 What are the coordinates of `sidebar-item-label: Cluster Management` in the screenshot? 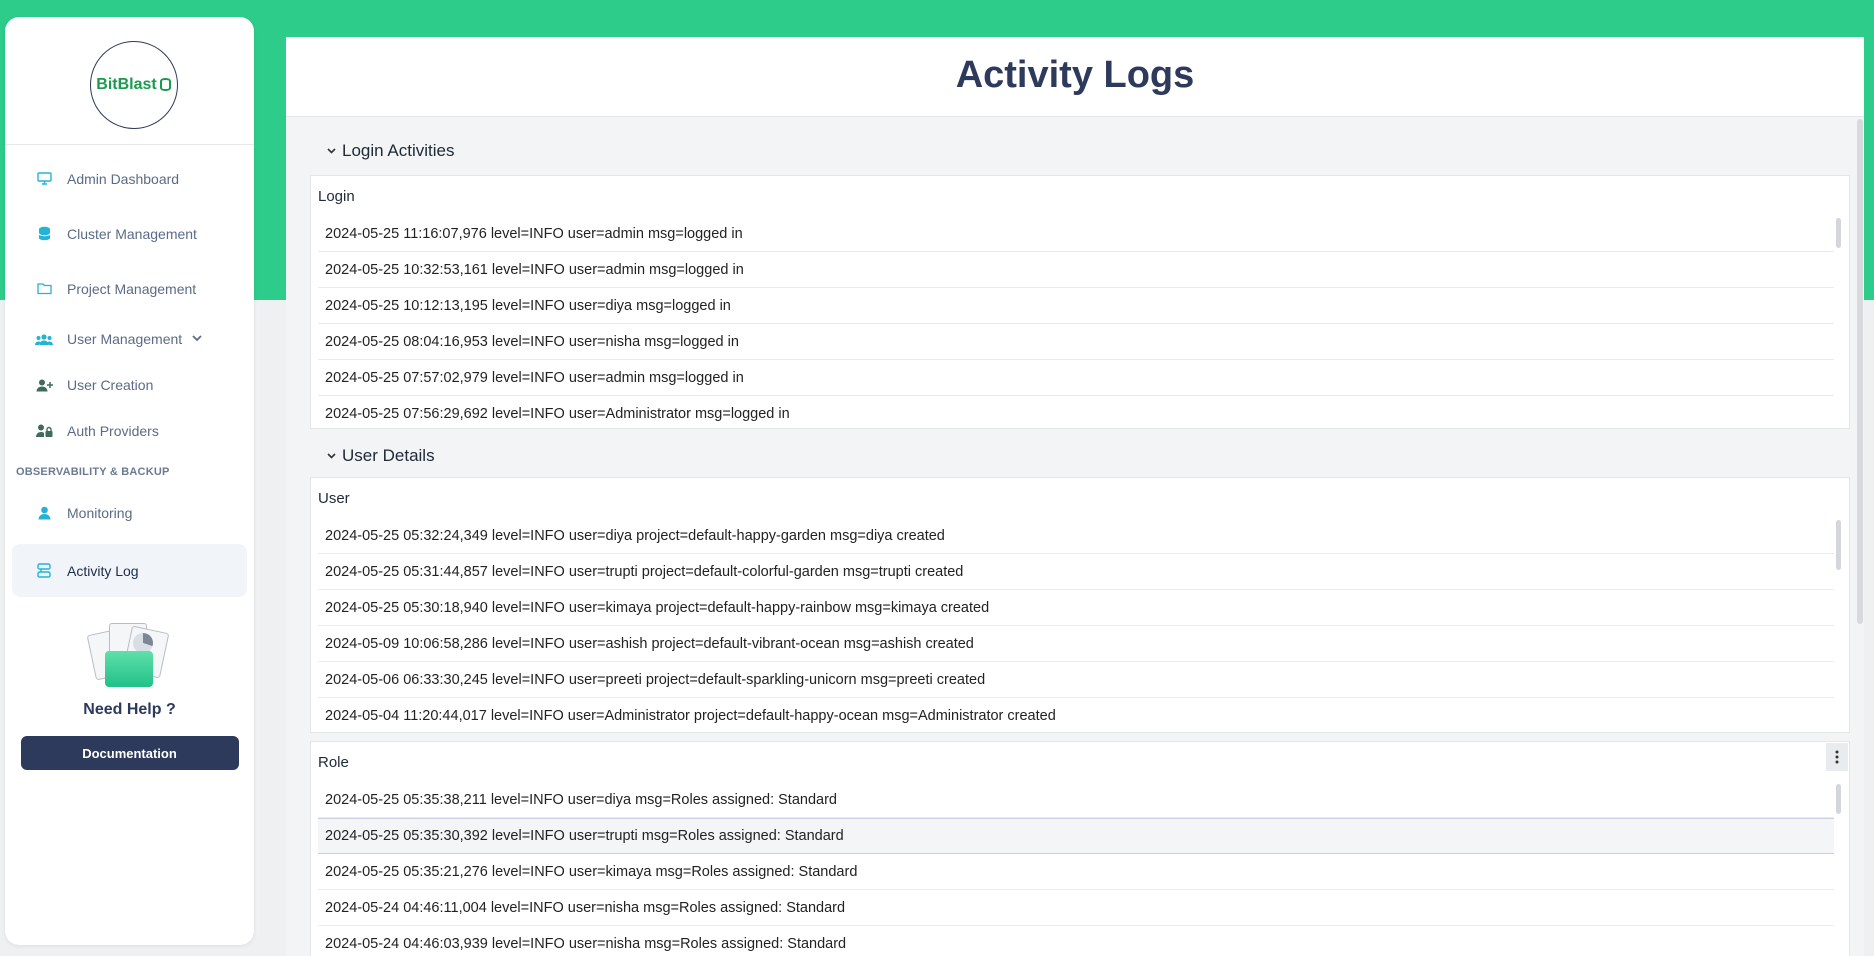 It's located at (132, 233).